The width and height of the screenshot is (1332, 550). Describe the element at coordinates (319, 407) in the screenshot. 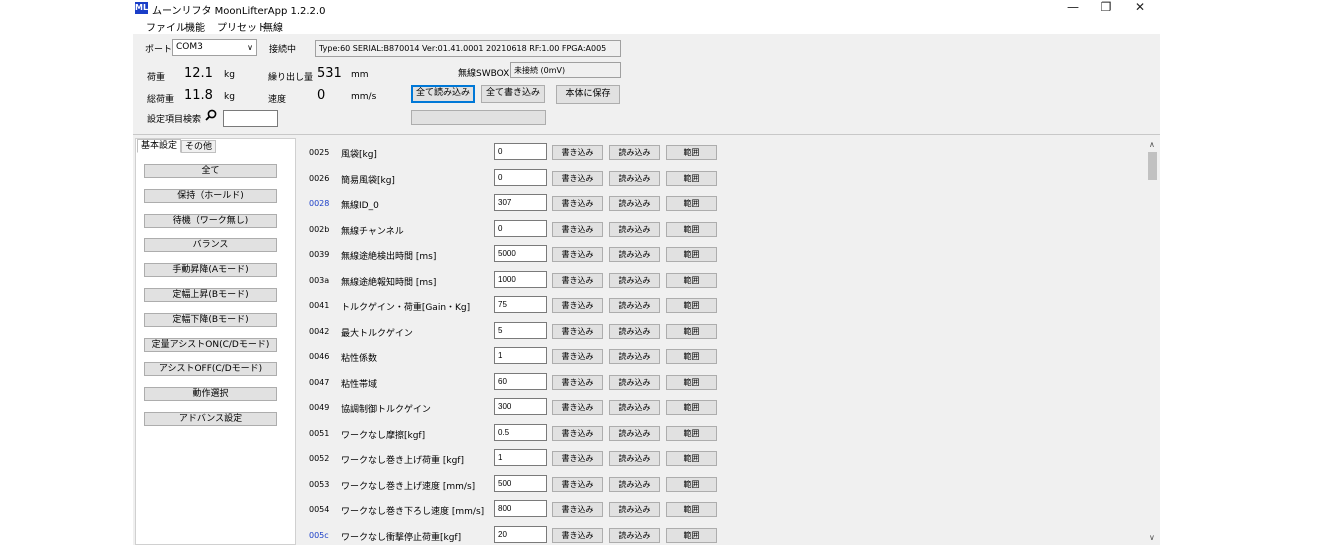

I see `param-code: 0049` at that location.